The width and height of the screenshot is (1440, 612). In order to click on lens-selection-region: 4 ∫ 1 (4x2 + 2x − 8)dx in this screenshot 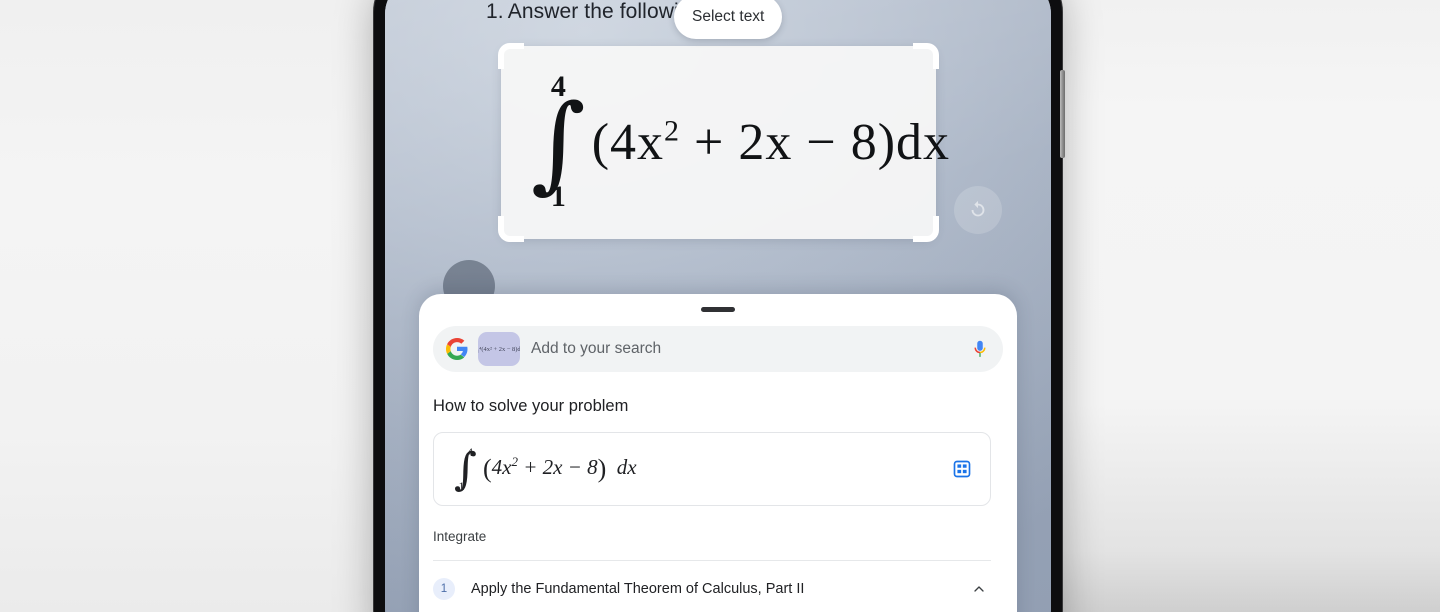, I will do `click(723, 142)`.